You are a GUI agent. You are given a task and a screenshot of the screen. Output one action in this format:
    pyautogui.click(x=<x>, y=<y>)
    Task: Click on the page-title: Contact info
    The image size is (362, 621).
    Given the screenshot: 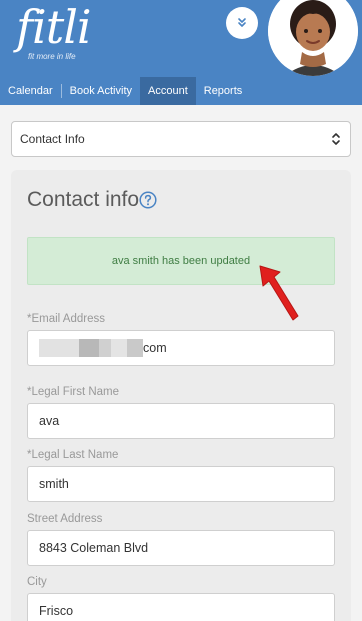 What is the action you would take?
    pyautogui.click(x=83, y=199)
    